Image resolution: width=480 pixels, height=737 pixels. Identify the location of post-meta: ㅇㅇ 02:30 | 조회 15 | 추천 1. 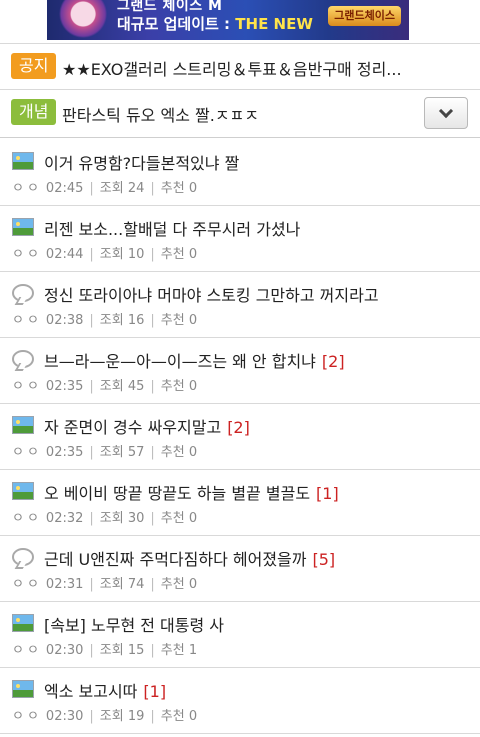
(104, 648).